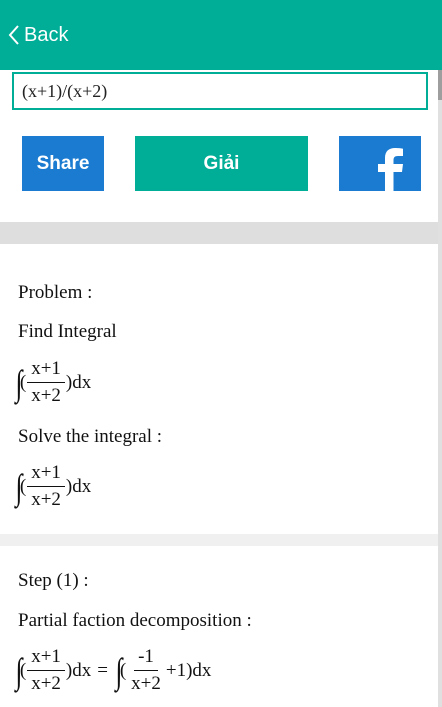  Describe the element at coordinates (380, 163) in the screenshot. I see `facebook-button` at that location.